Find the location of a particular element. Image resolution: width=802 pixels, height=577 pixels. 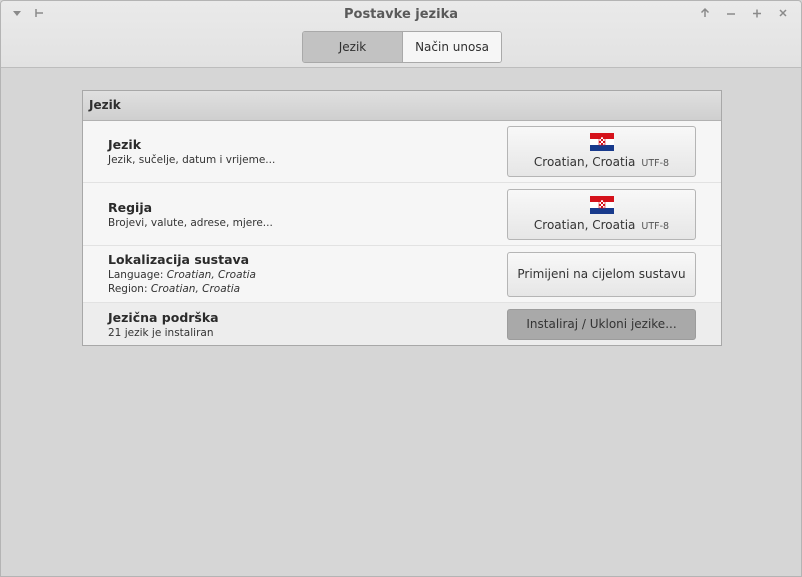

close-icon is located at coordinates (783, 13).